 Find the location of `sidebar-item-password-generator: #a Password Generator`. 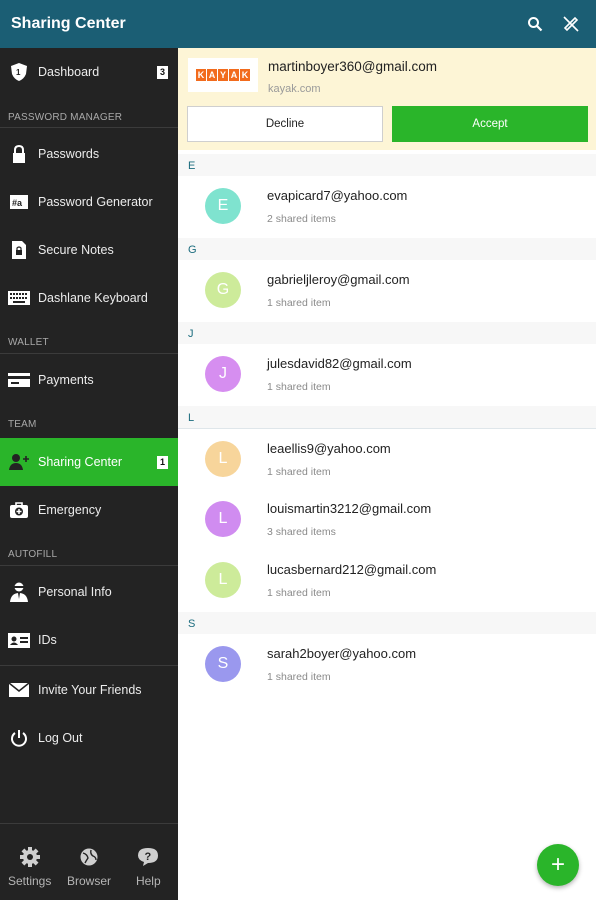

sidebar-item-password-generator: #a Password Generator is located at coordinates (89, 202).